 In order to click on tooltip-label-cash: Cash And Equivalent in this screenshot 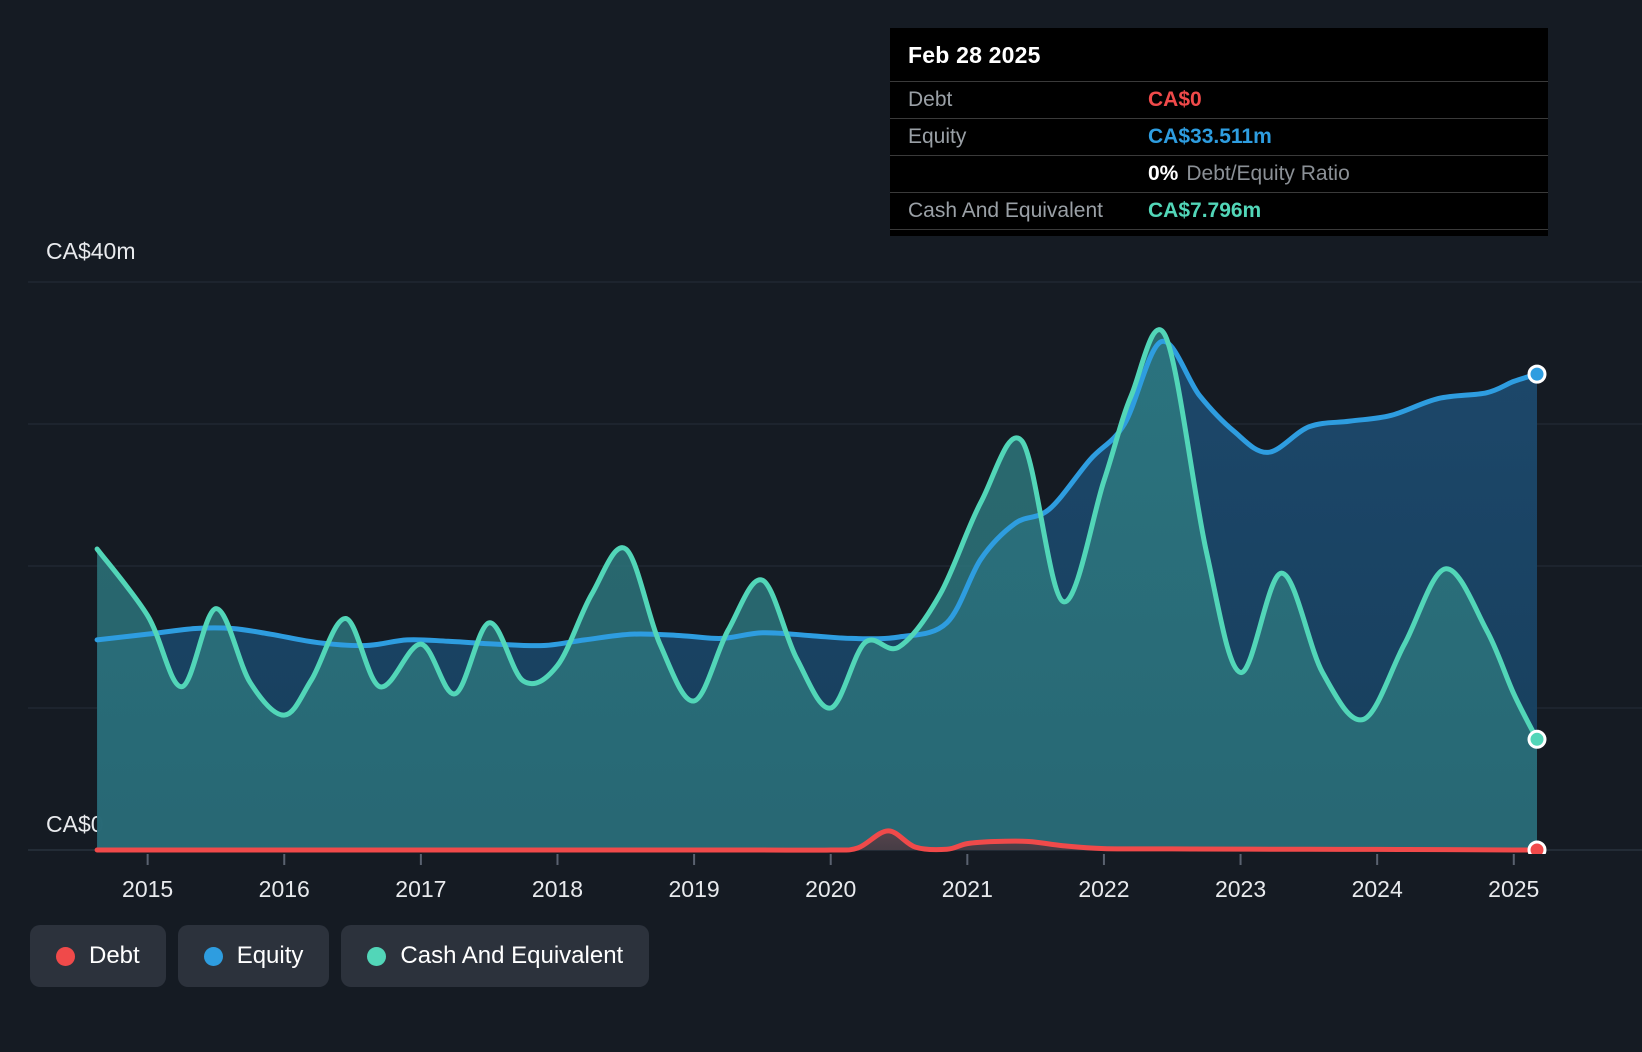, I will do `click(1005, 210)`.